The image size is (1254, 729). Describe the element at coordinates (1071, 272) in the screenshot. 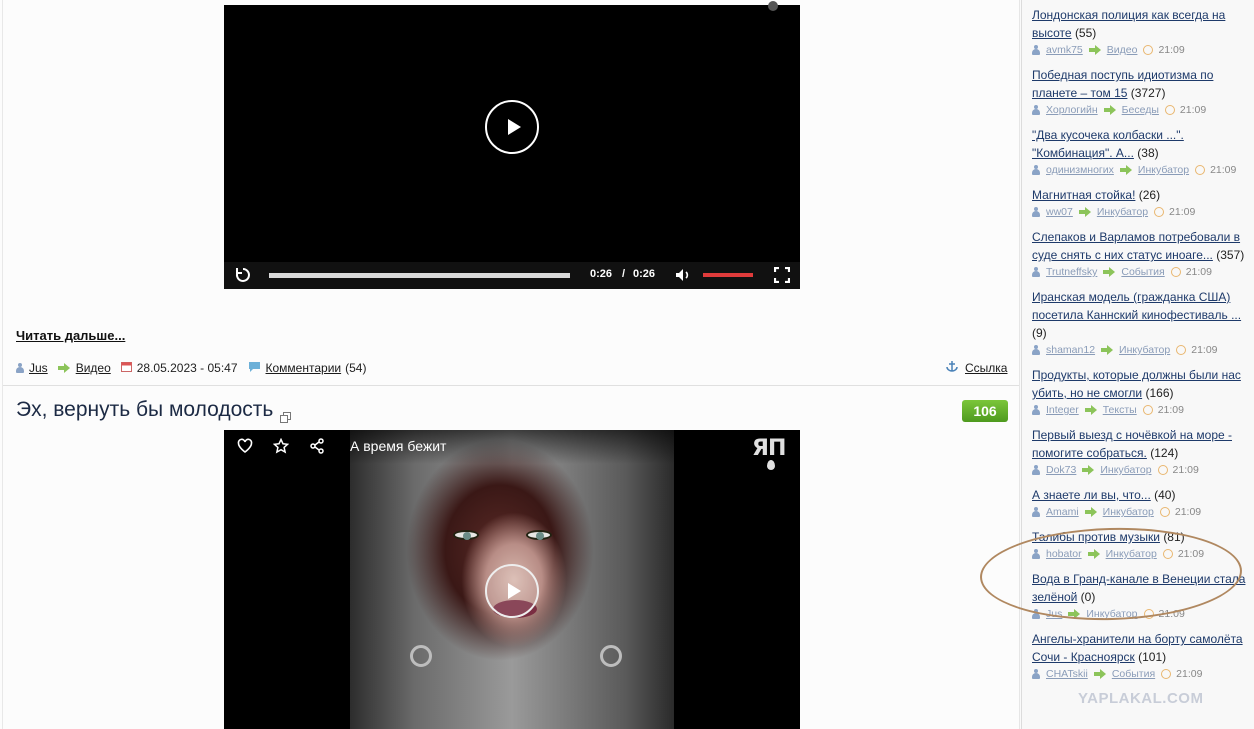

I see `list-item-user: Trutneffsky` at that location.